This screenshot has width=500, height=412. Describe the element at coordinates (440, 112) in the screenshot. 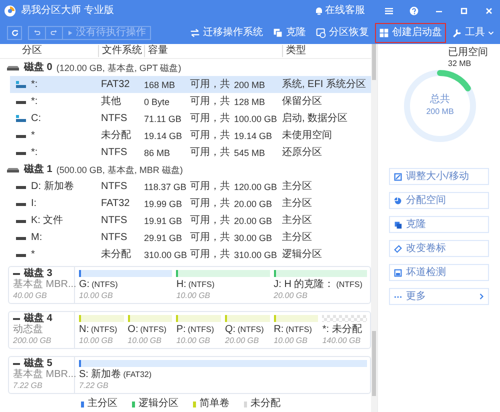

I see `total-value: 200 MB` at that location.